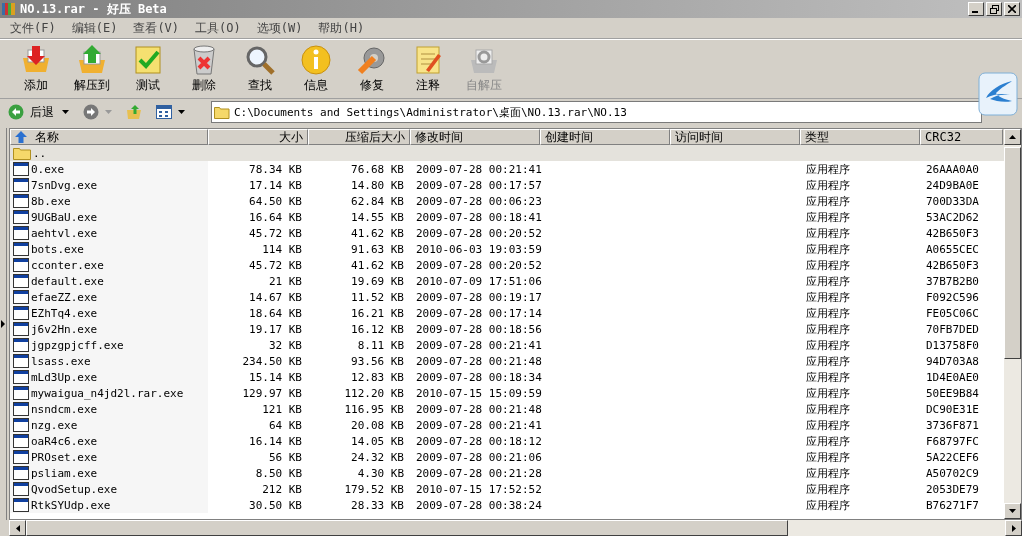  I want to click on table-cell: 70FB7DED, so click(952, 329).